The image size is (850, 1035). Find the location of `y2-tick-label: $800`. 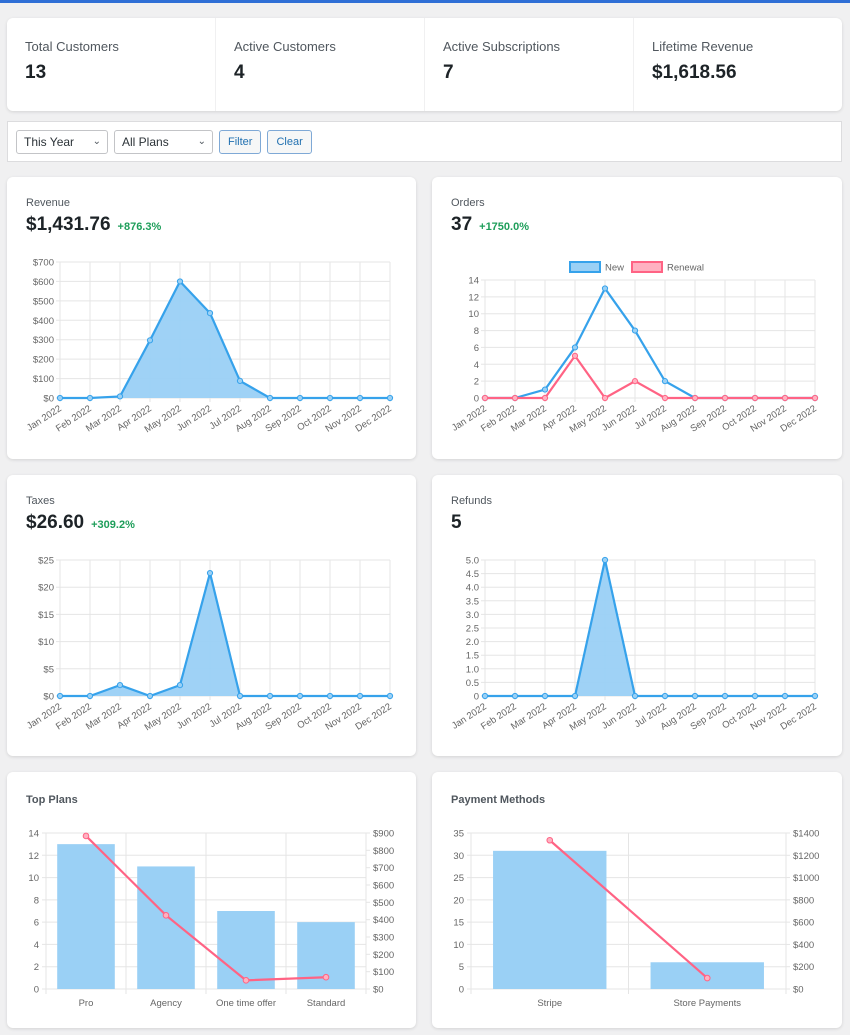

y2-tick-label: $800 is located at coordinates (383, 851).